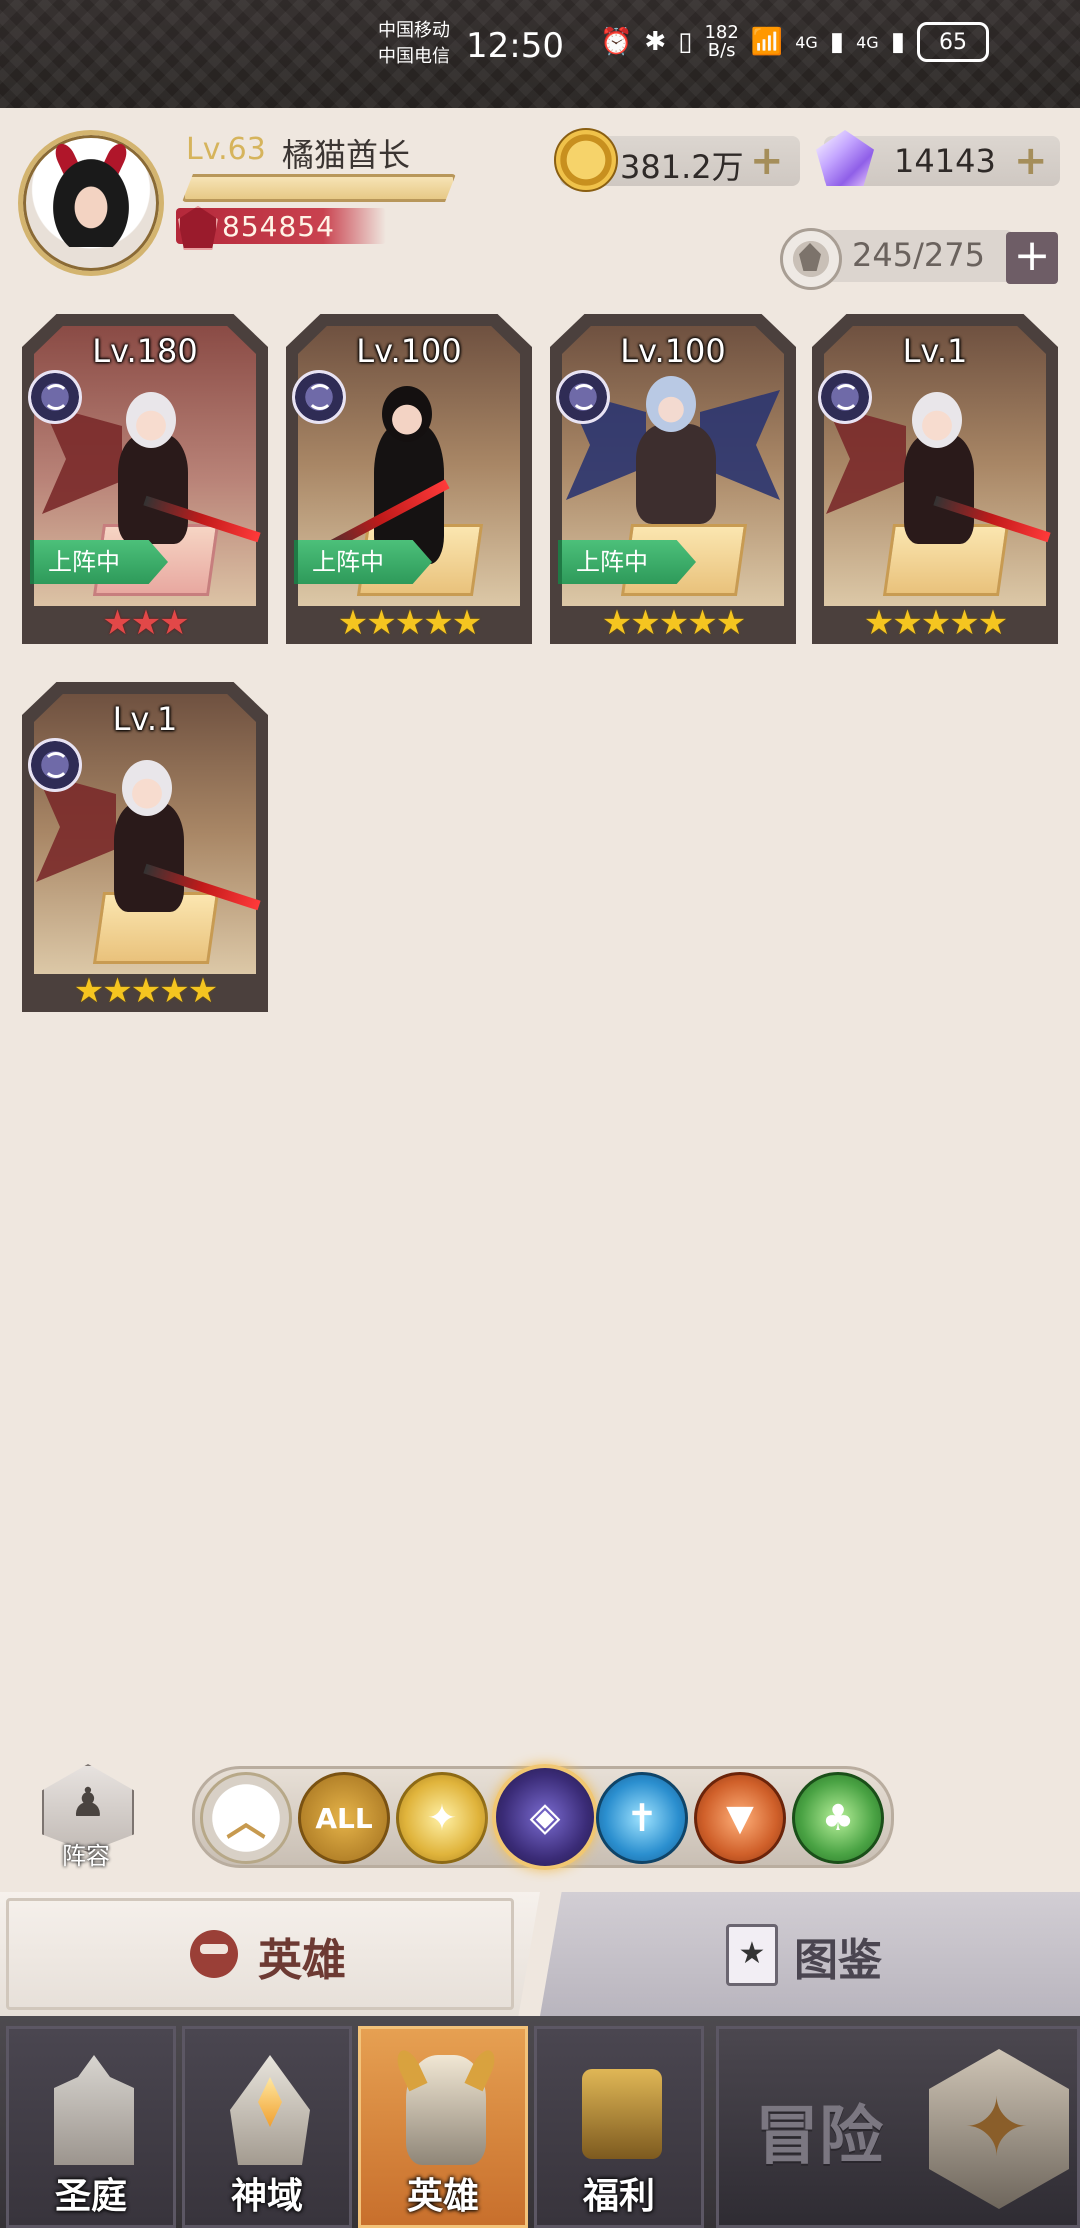 Image resolution: width=1080 pixels, height=2228 pixels. I want to click on status-icons: ⏰ ✱ ▯ 182 B/s 📶 4G ▮ 4G ▮ 65, so click(794, 42).